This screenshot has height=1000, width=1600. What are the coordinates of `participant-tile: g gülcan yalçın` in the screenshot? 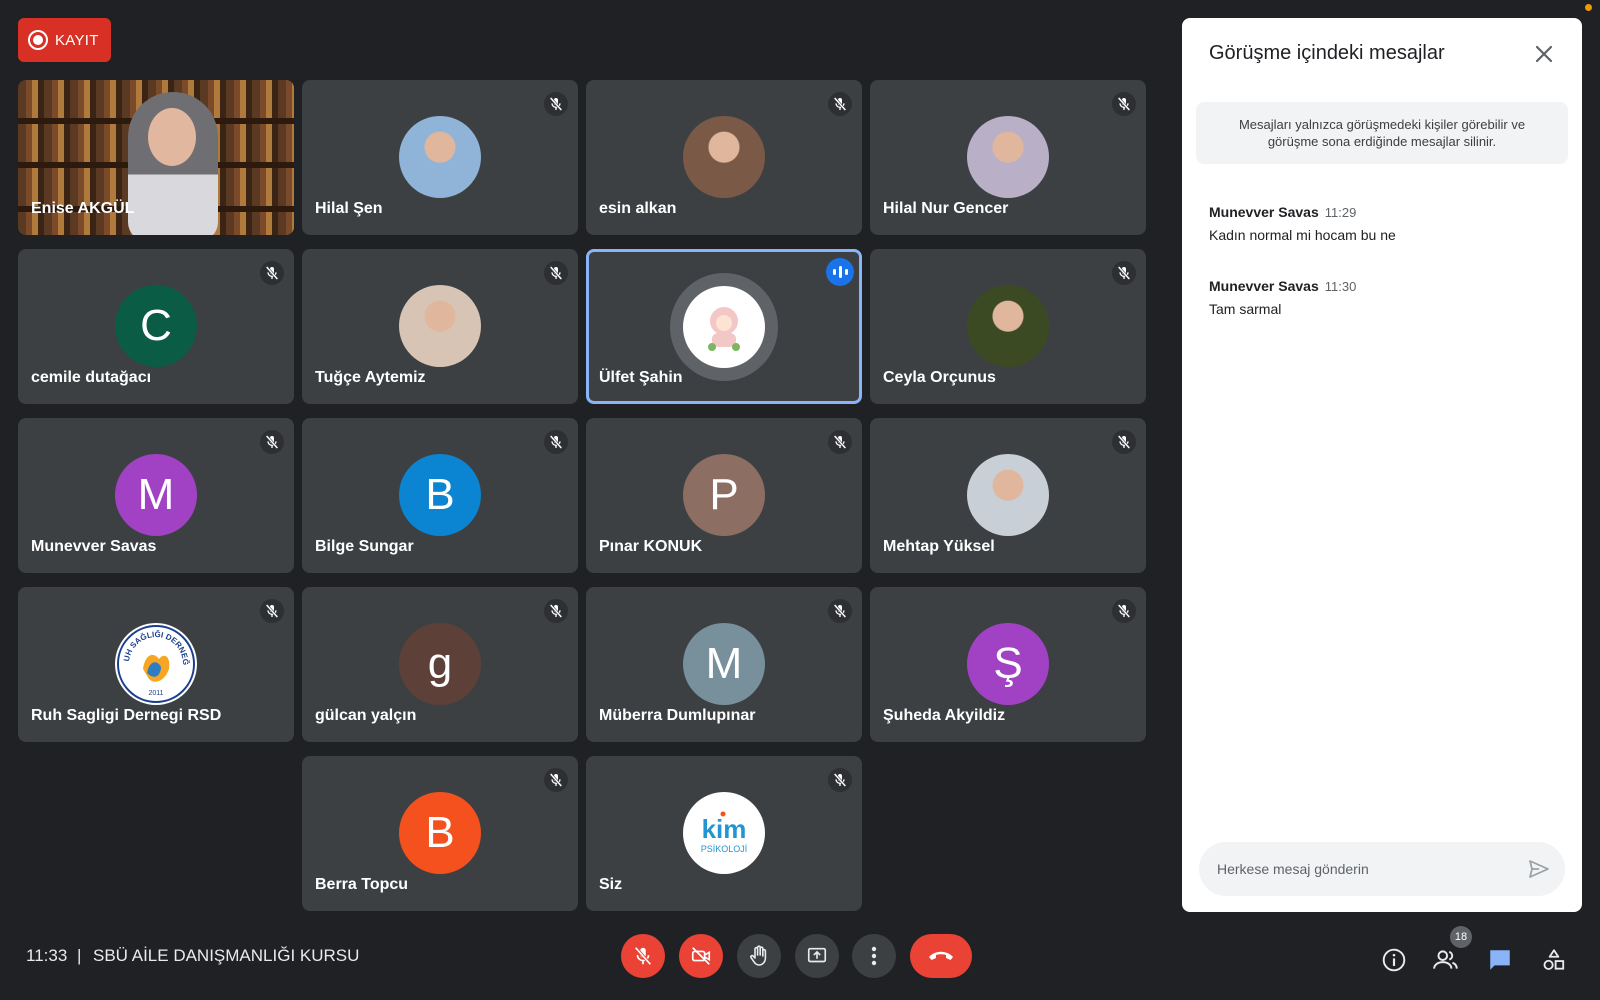 It's located at (440, 664).